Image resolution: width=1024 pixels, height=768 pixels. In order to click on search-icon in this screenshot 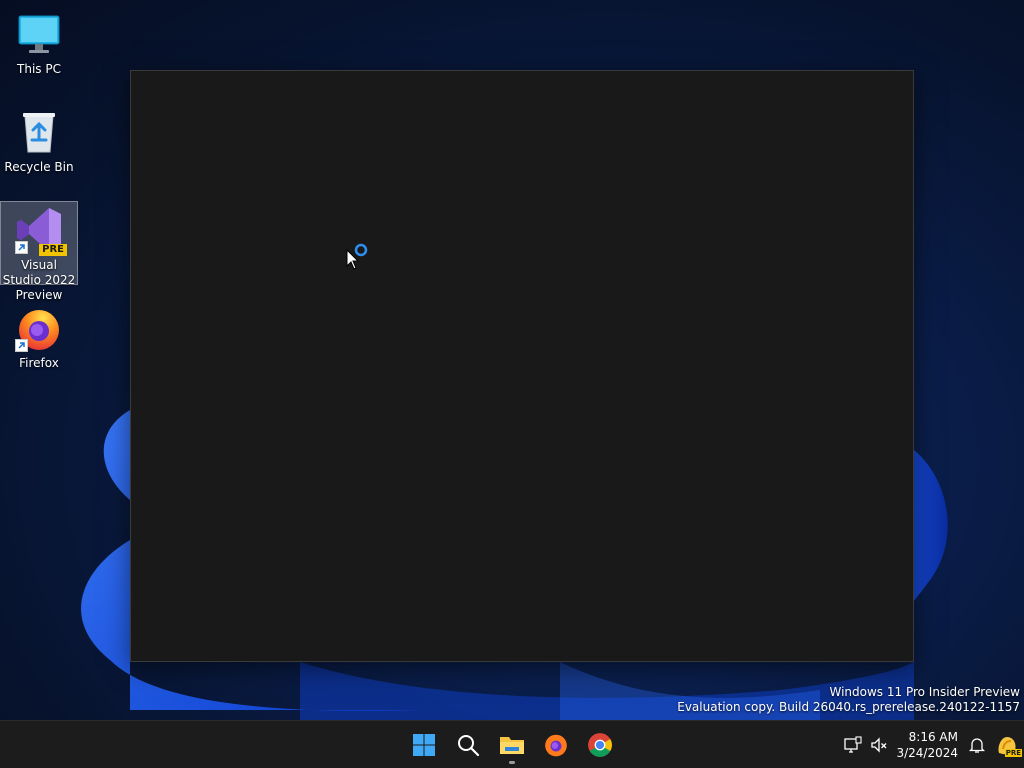, I will do `click(469, 746)`.